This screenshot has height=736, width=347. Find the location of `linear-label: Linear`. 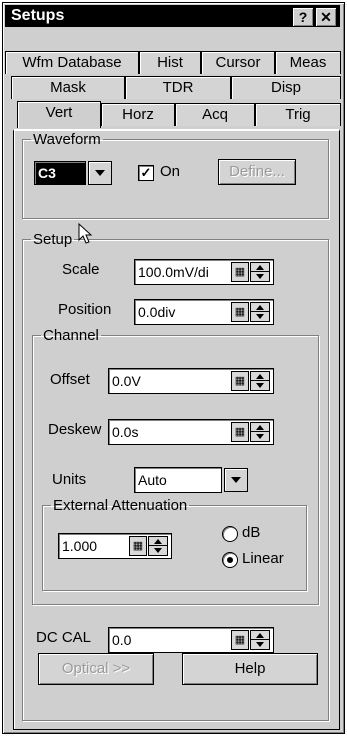

linear-label: Linear is located at coordinates (263, 558).